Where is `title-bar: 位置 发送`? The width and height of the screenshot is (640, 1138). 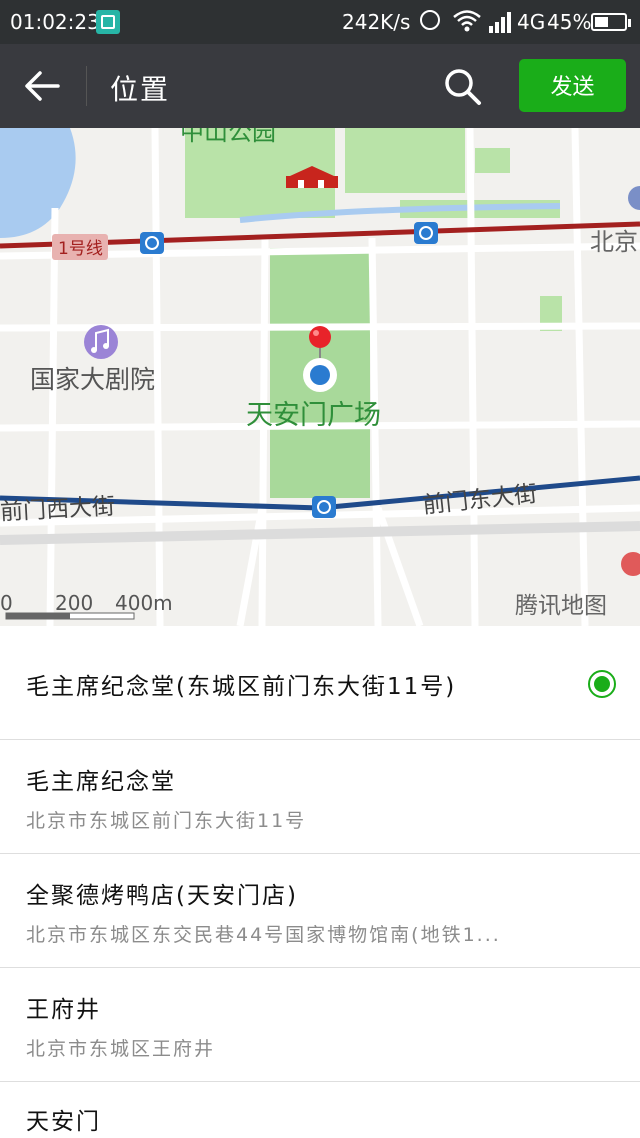
title-bar: 位置 发送 is located at coordinates (320, 86).